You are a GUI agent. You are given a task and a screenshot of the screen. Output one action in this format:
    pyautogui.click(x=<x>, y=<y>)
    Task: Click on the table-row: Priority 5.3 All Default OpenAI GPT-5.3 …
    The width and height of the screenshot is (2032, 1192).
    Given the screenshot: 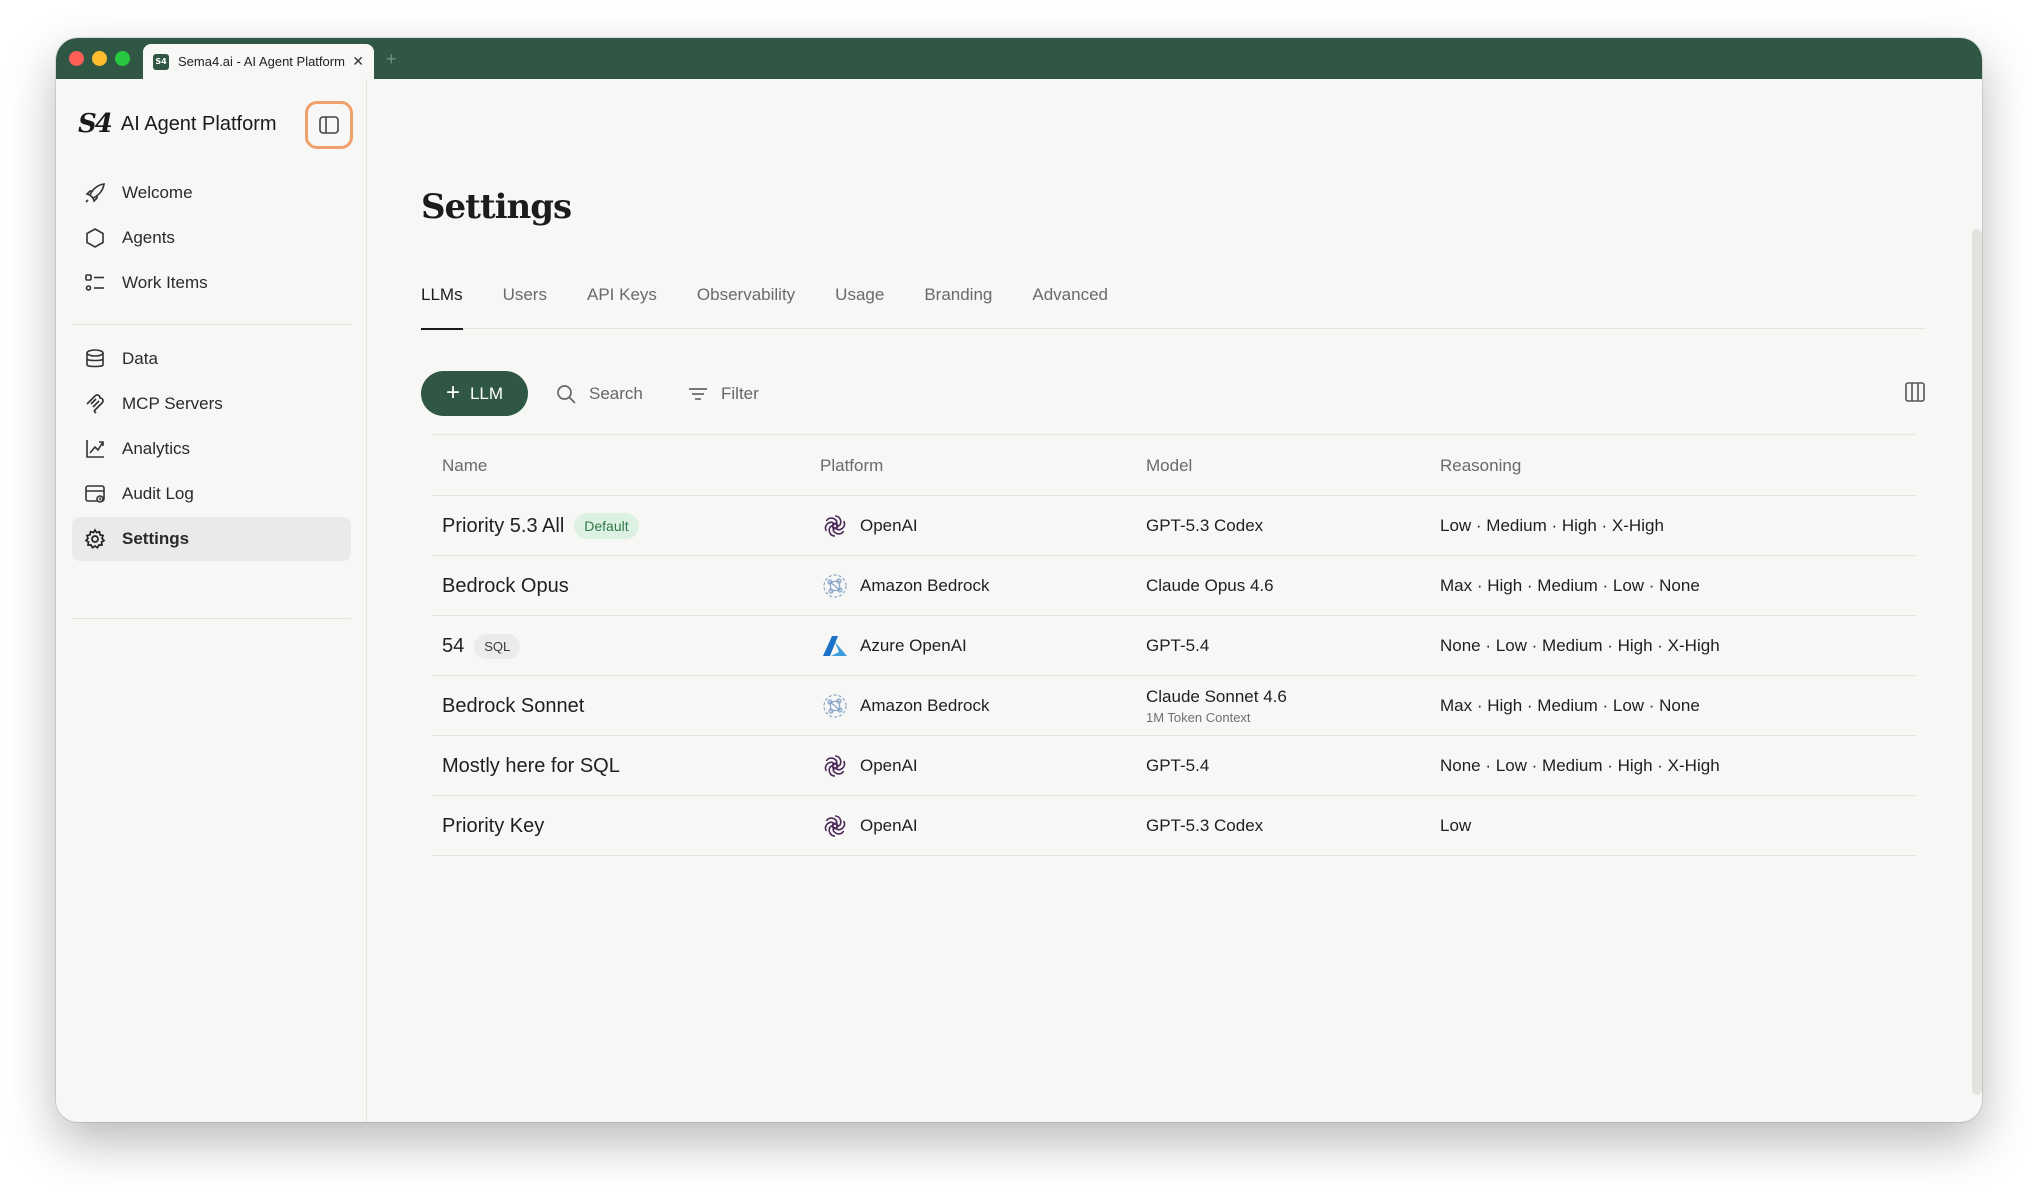 What is the action you would take?
    pyautogui.click(x=1174, y=526)
    